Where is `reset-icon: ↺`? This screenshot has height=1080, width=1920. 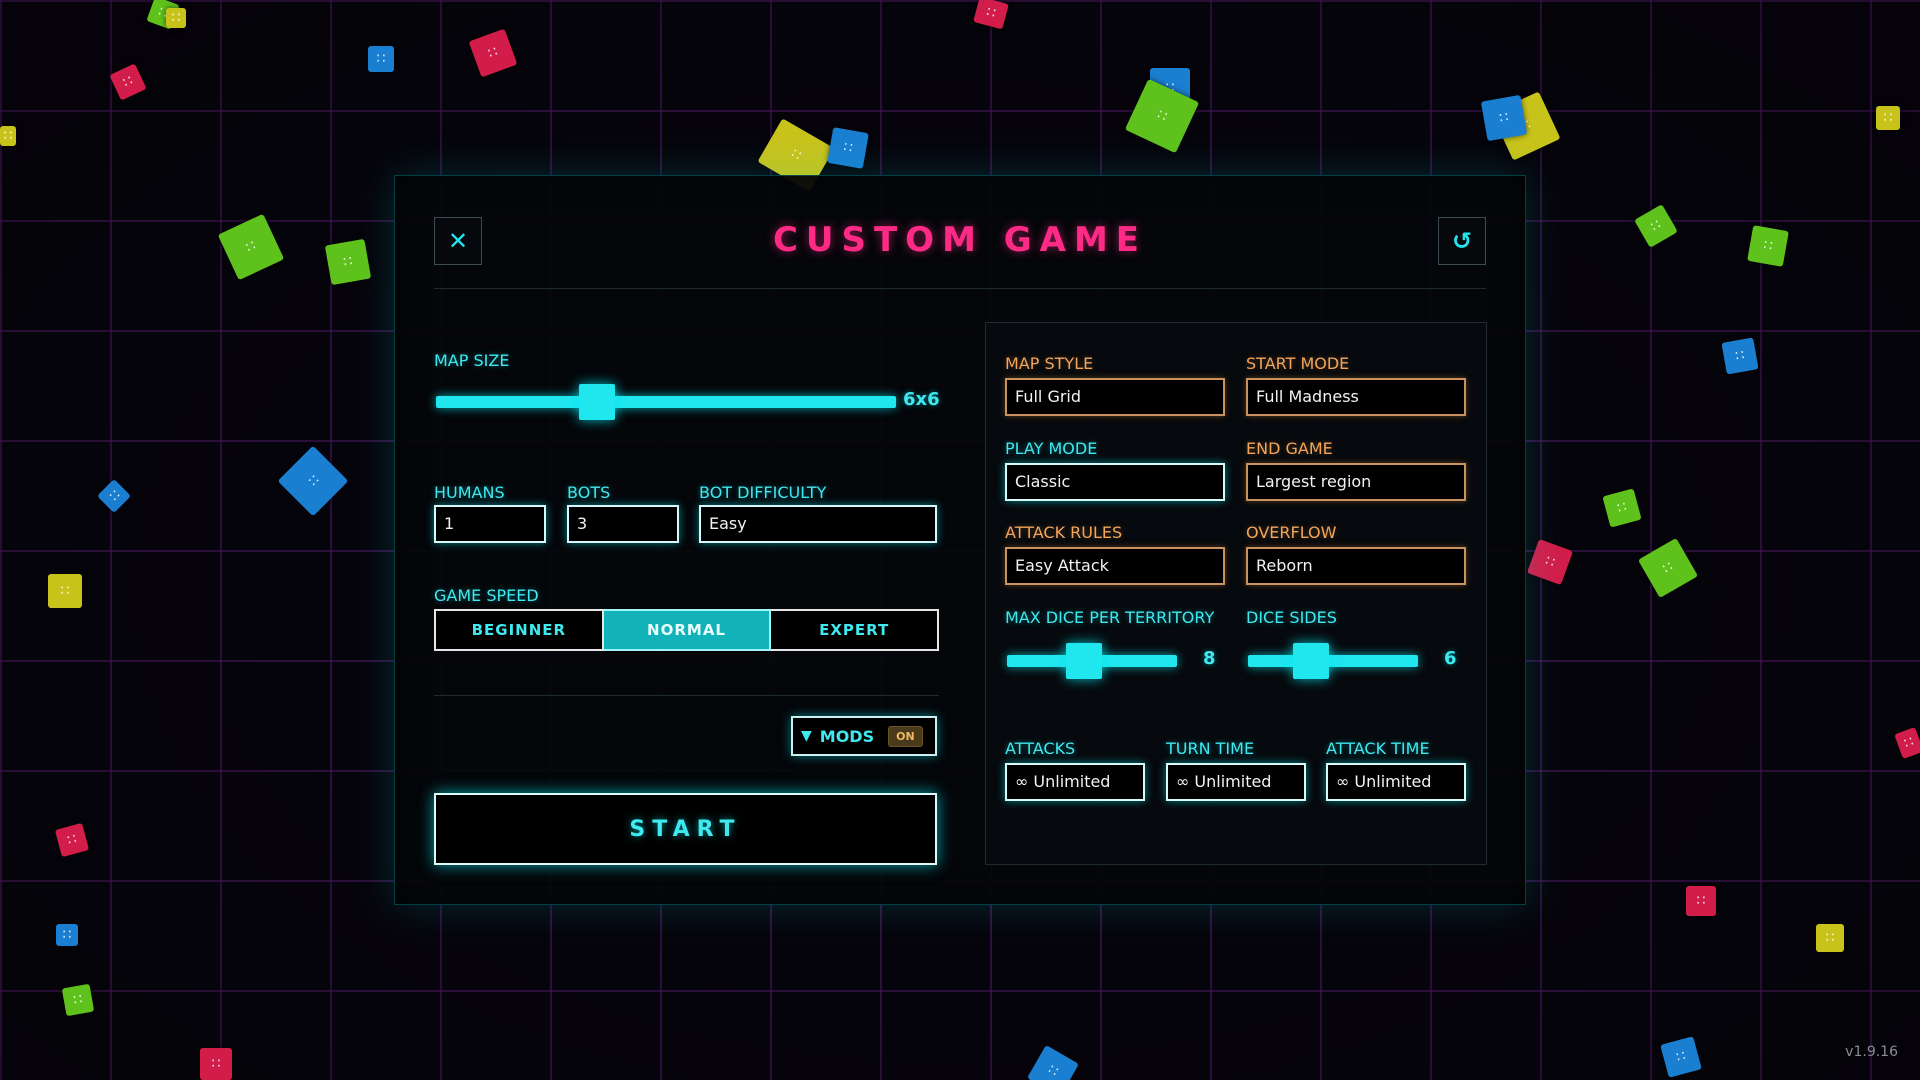 reset-icon: ↺ is located at coordinates (1462, 241).